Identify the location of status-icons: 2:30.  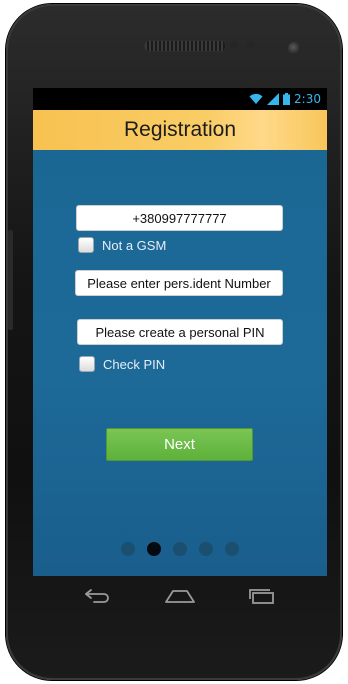
(285, 99).